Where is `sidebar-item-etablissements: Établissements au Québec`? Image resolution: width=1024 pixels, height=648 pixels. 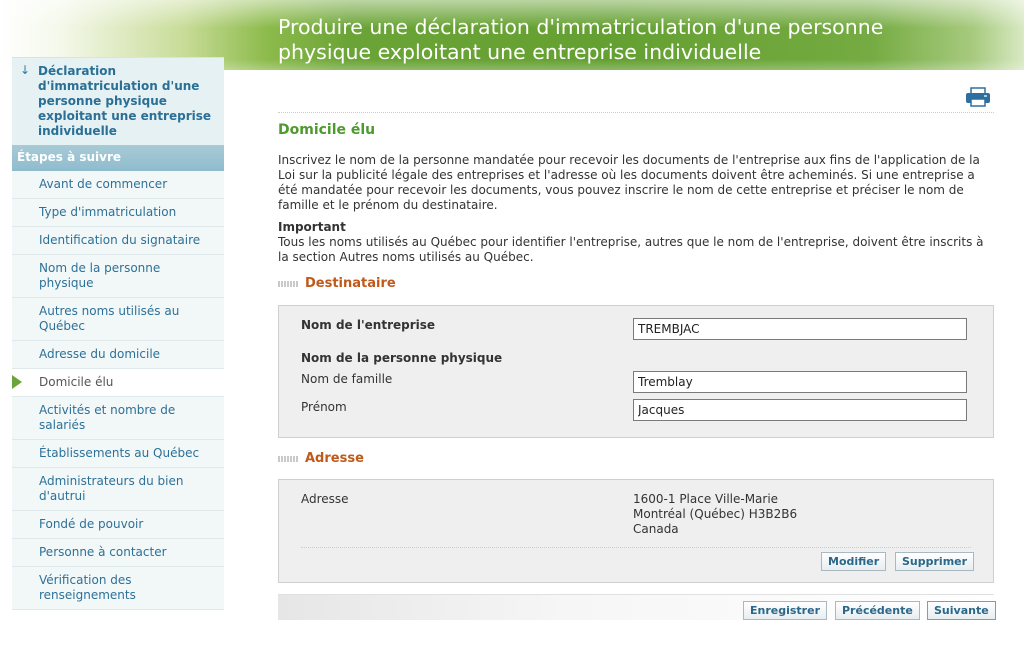 sidebar-item-etablissements: Établissements au Québec is located at coordinates (118, 454).